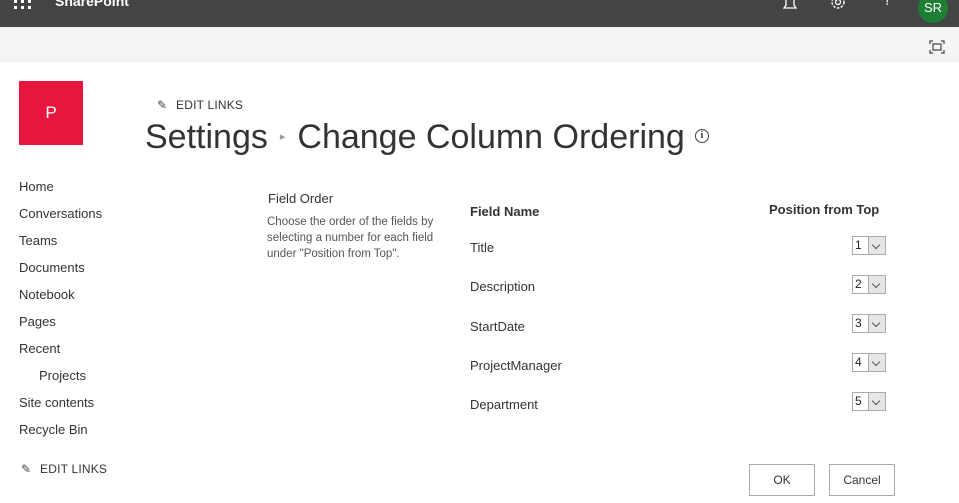 The height and width of the screenshot is (503, 959). What do you see at coordinates (824, 209) in the screenshot?
I see `column-header-position: Position from Top` at bounding box center [824, 209].